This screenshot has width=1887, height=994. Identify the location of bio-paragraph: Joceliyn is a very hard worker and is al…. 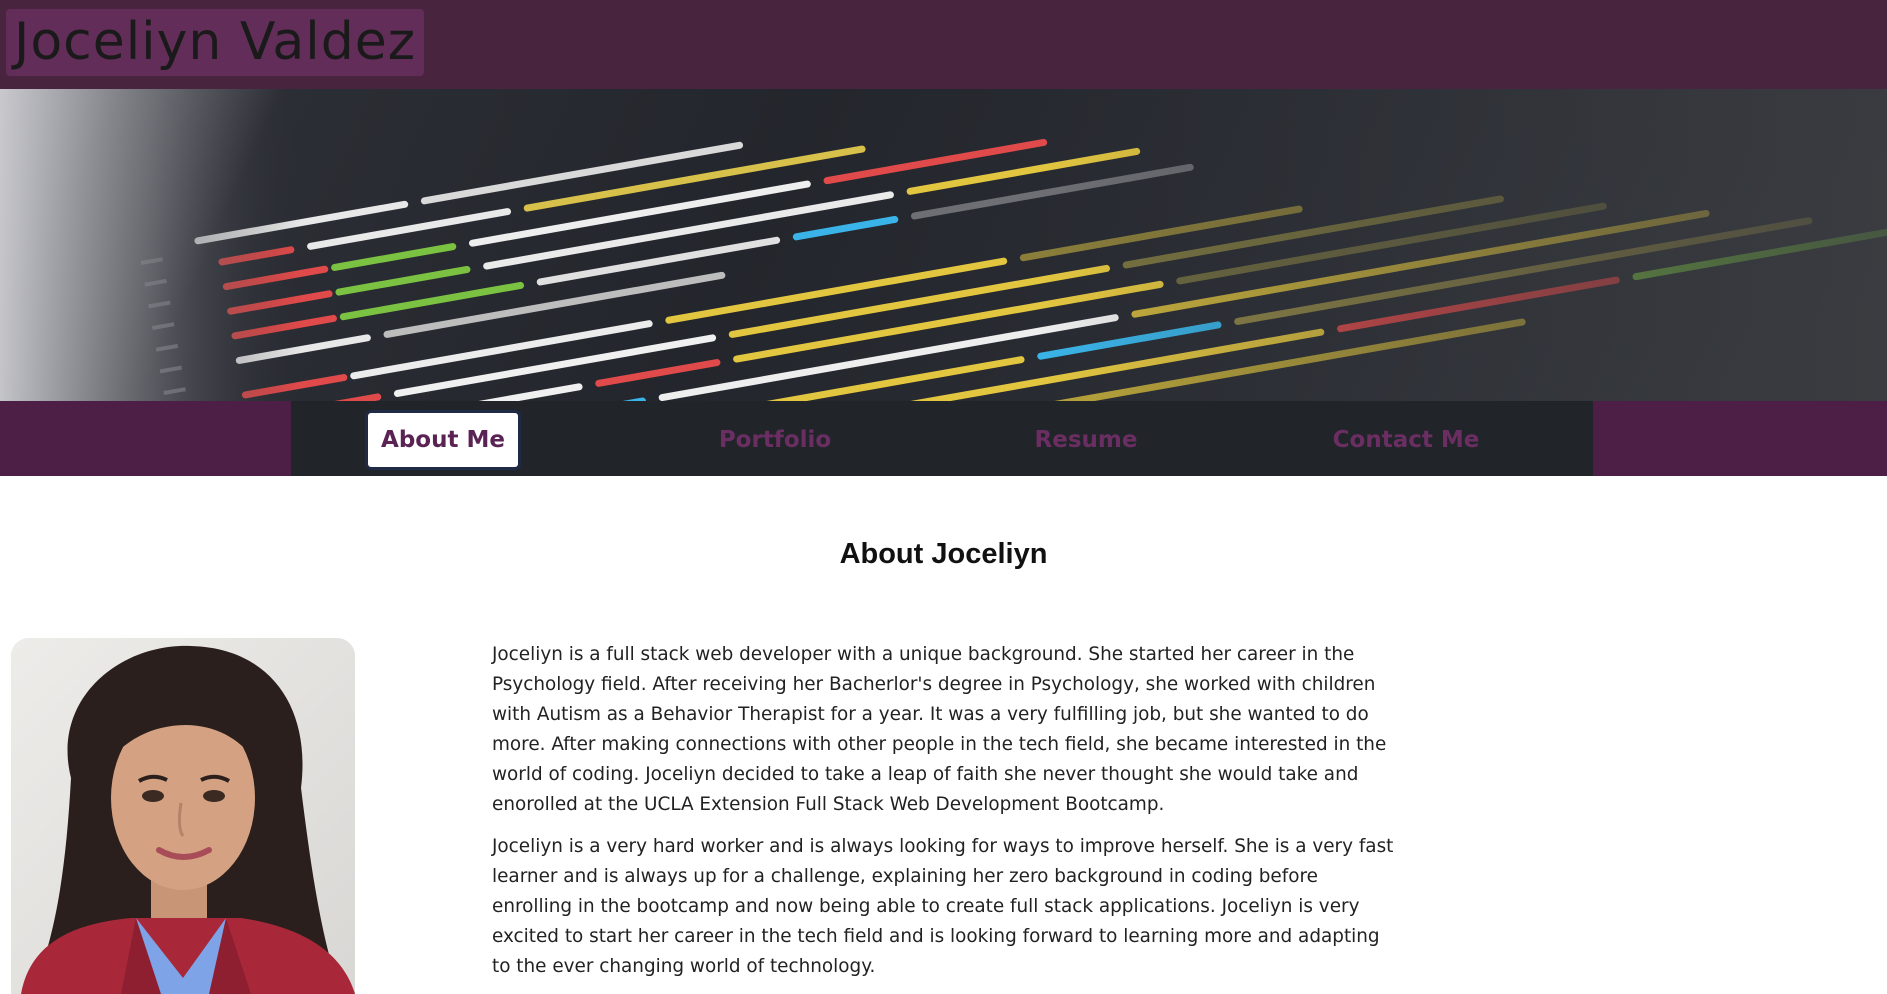
(943, 906).